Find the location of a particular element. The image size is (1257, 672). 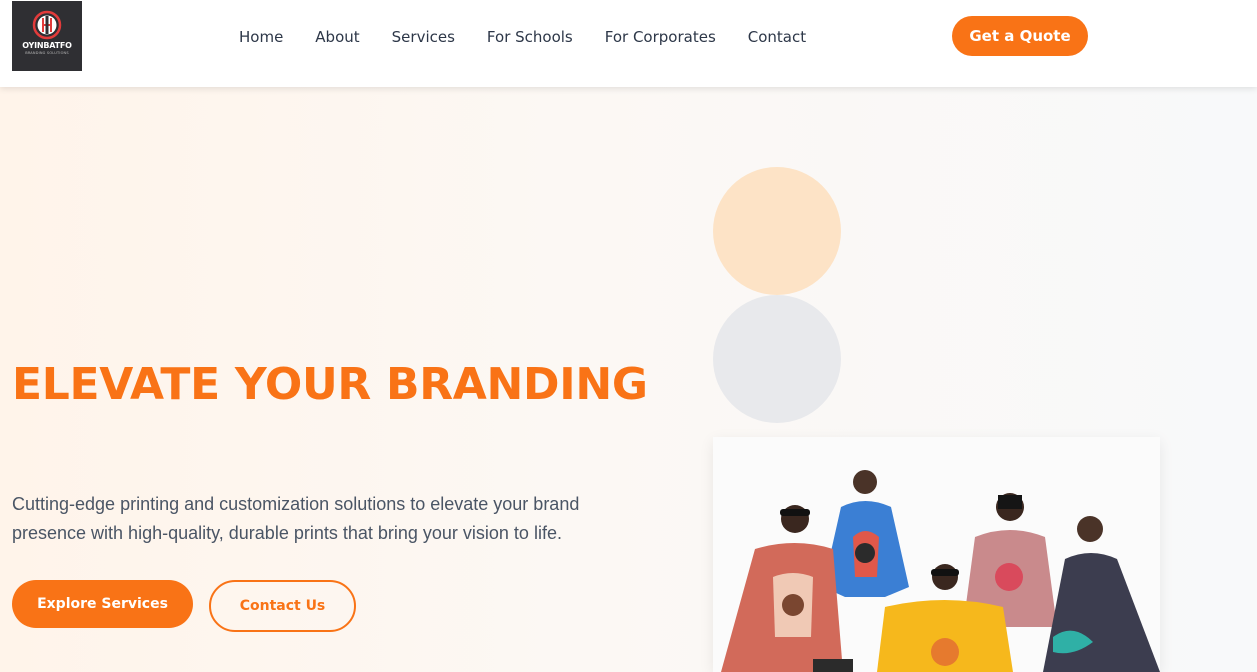

hero-image is located at coordinates (936, 554).